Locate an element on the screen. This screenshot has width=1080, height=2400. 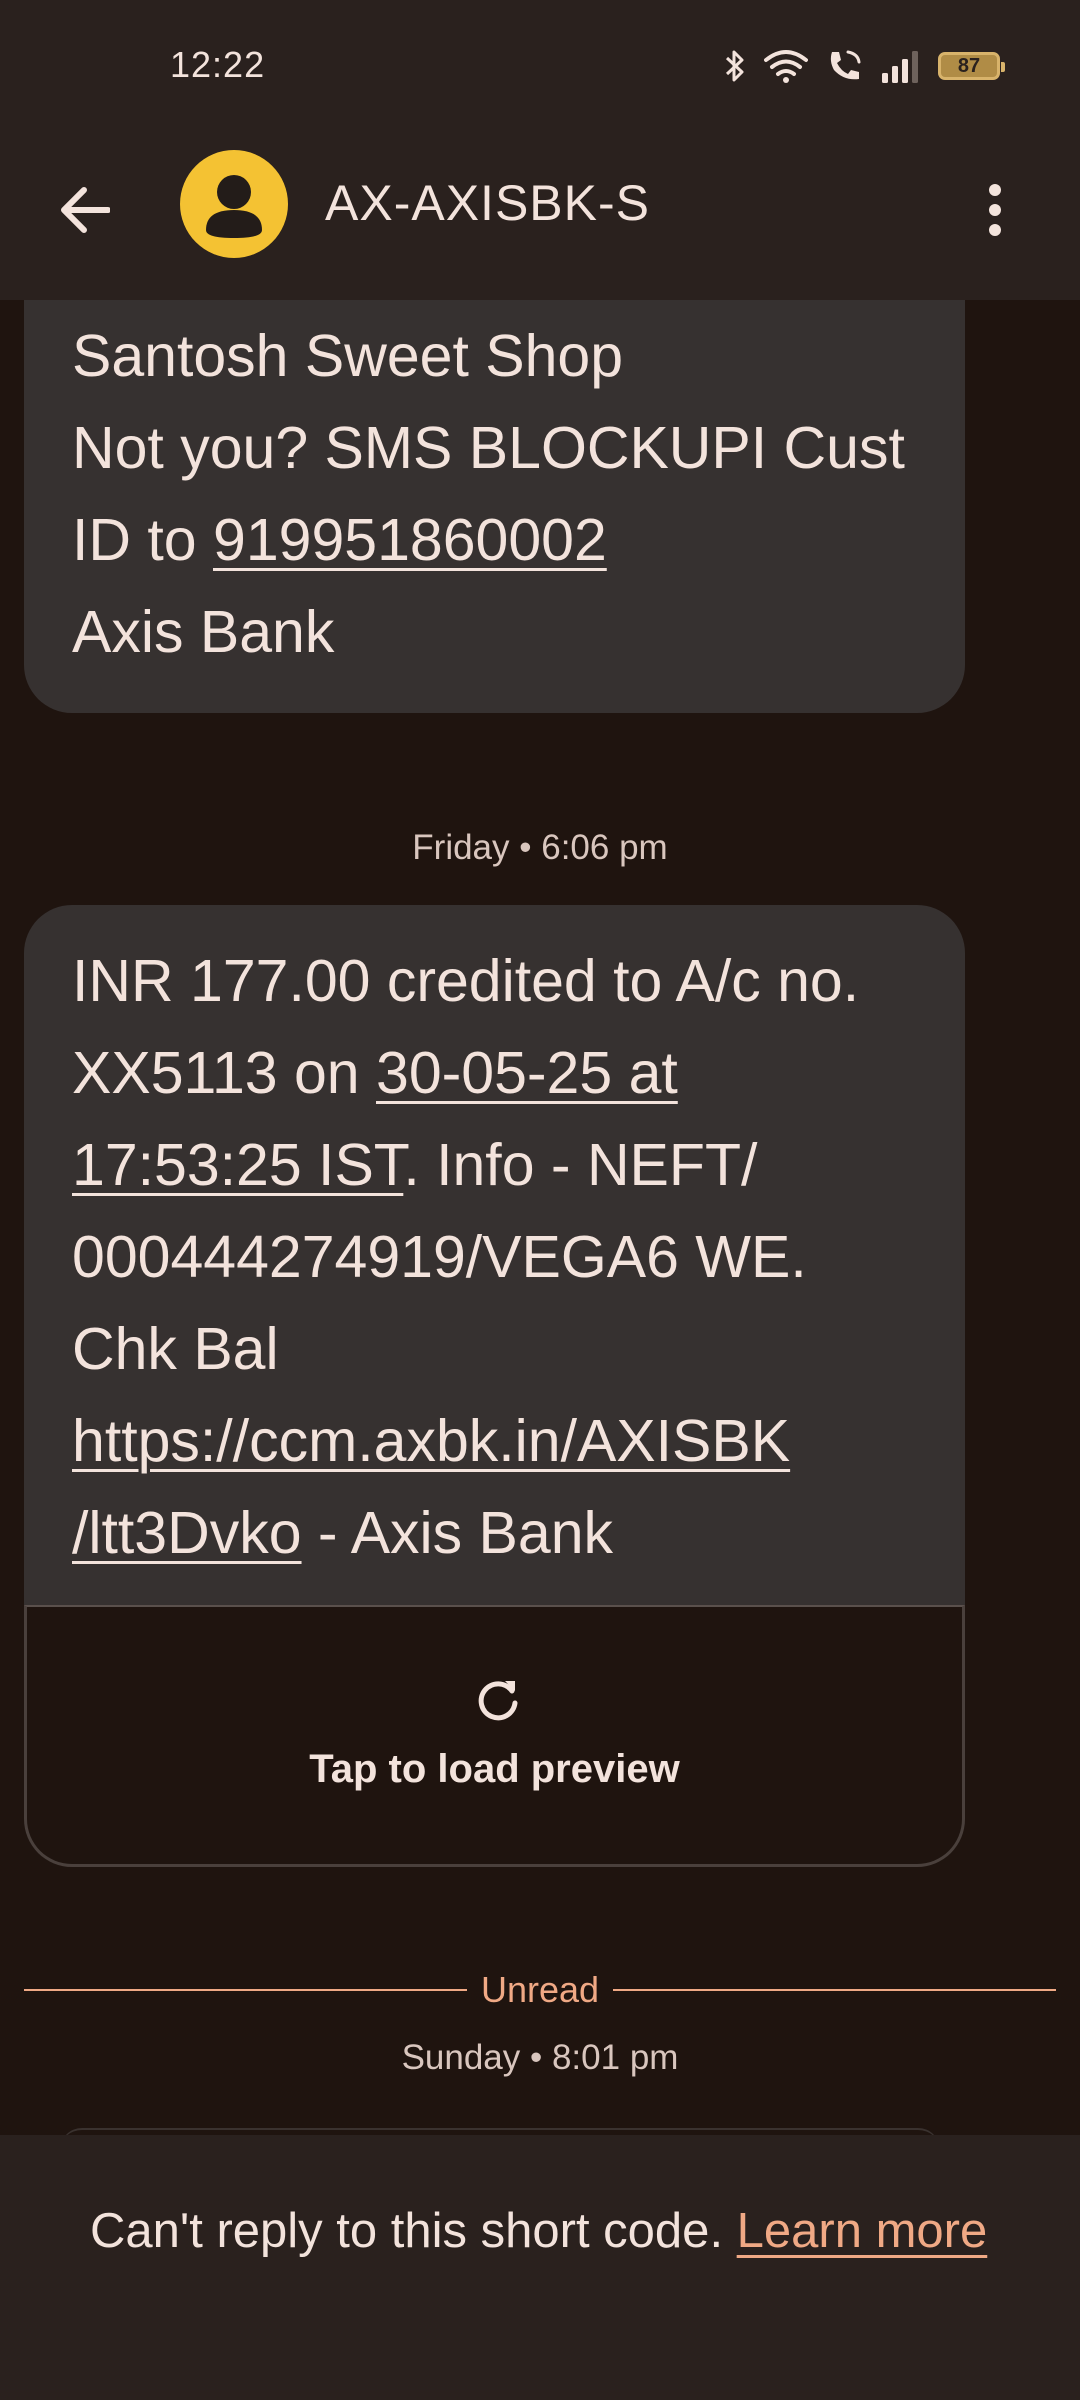
app-bar: AX-AXISBK-S is located at coordinates (540, 215).